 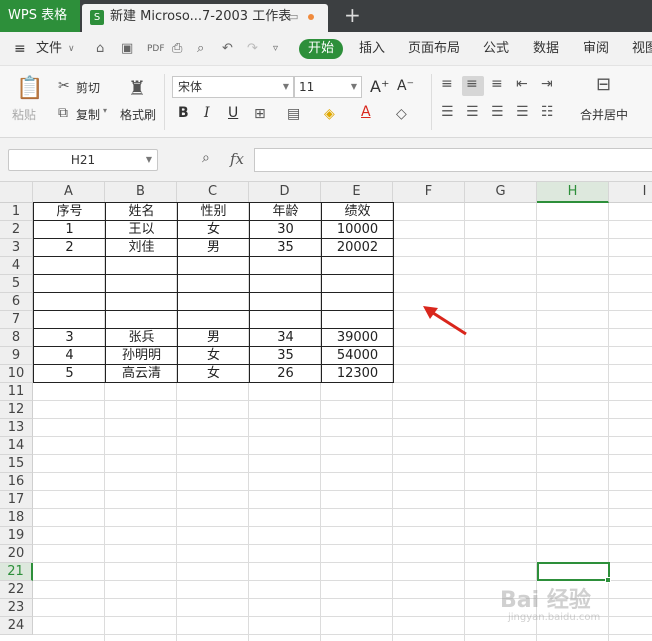 What do you see at coordinates (293, 17) in the screenshot?
I see `monitor-icon: ▭` at bounding box center [293, 17].